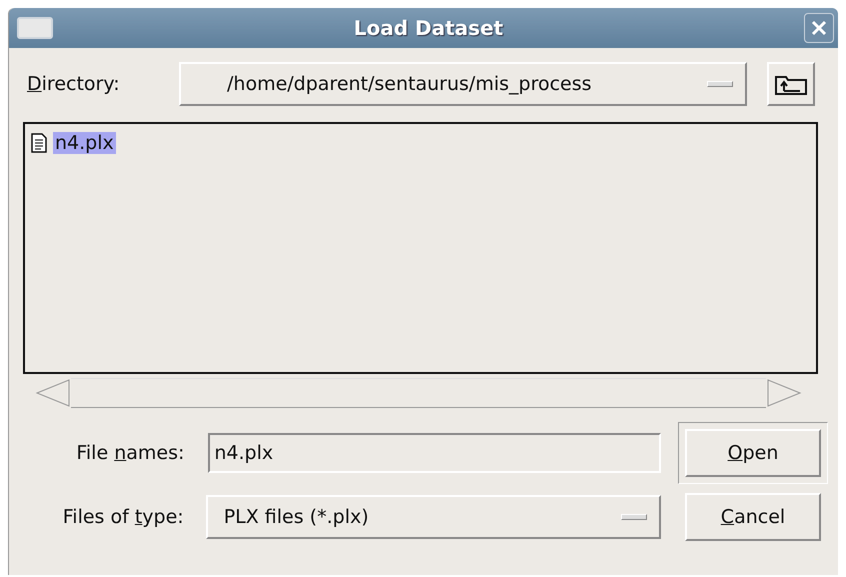 The width and height of the screenshot is (846, 577). Describe the element at coordinates (418, 393) in the screenshot. I see `horizontal-scrollbar` at that location.